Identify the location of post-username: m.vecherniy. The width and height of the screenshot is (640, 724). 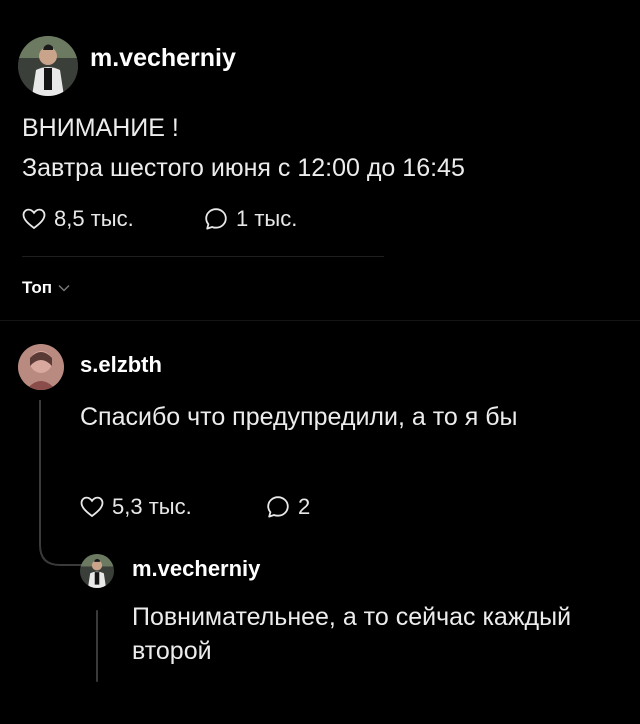
(163, 58).